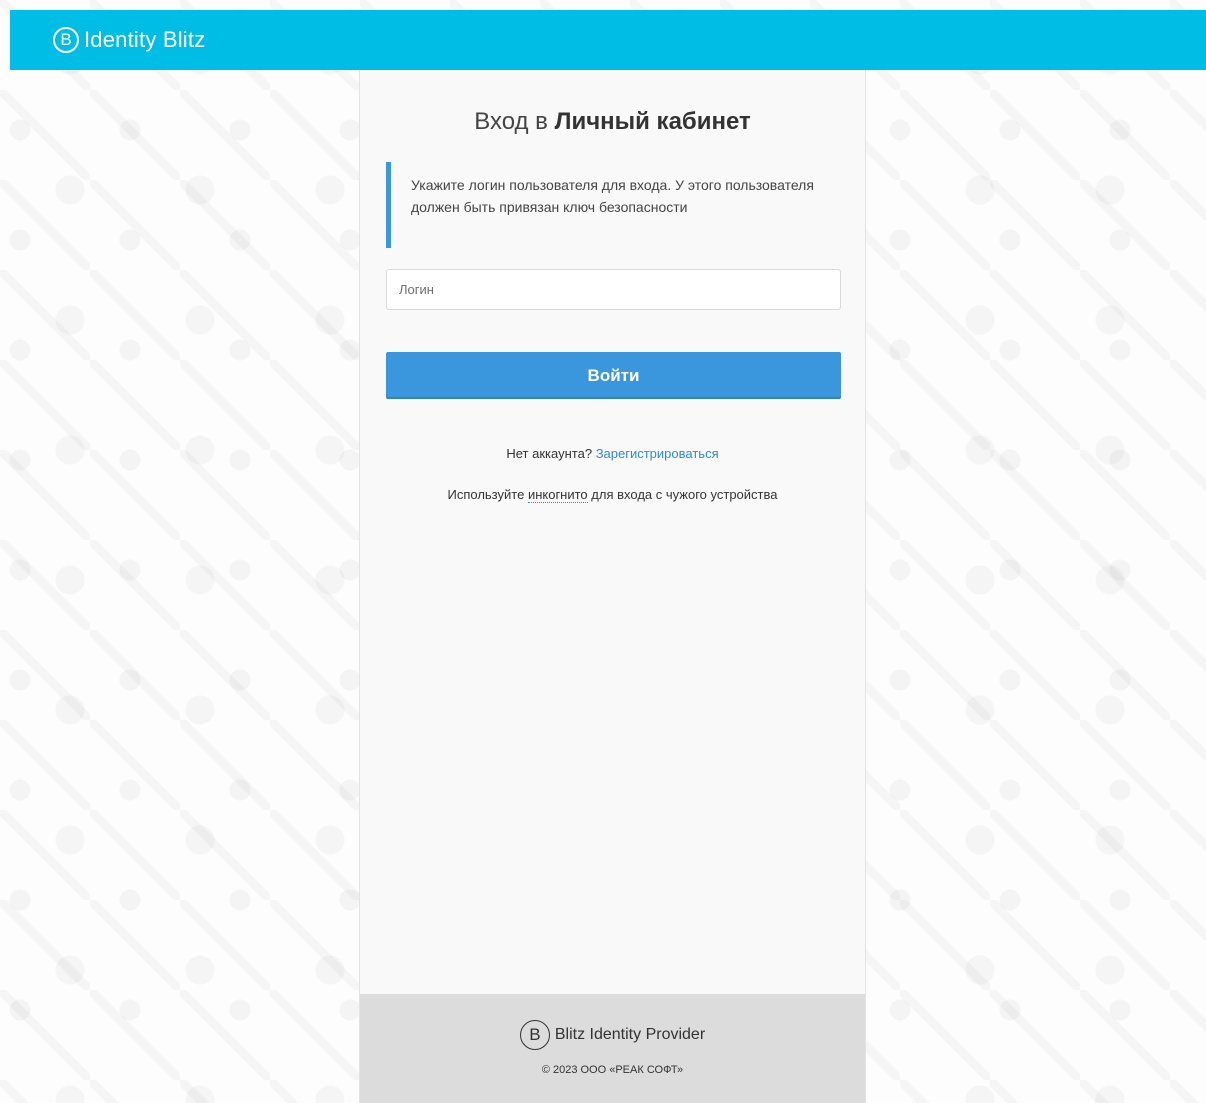 This screenshot has width=1206, height=1103. I want to click on brand: B Identity Blitz, so click(129, 40).